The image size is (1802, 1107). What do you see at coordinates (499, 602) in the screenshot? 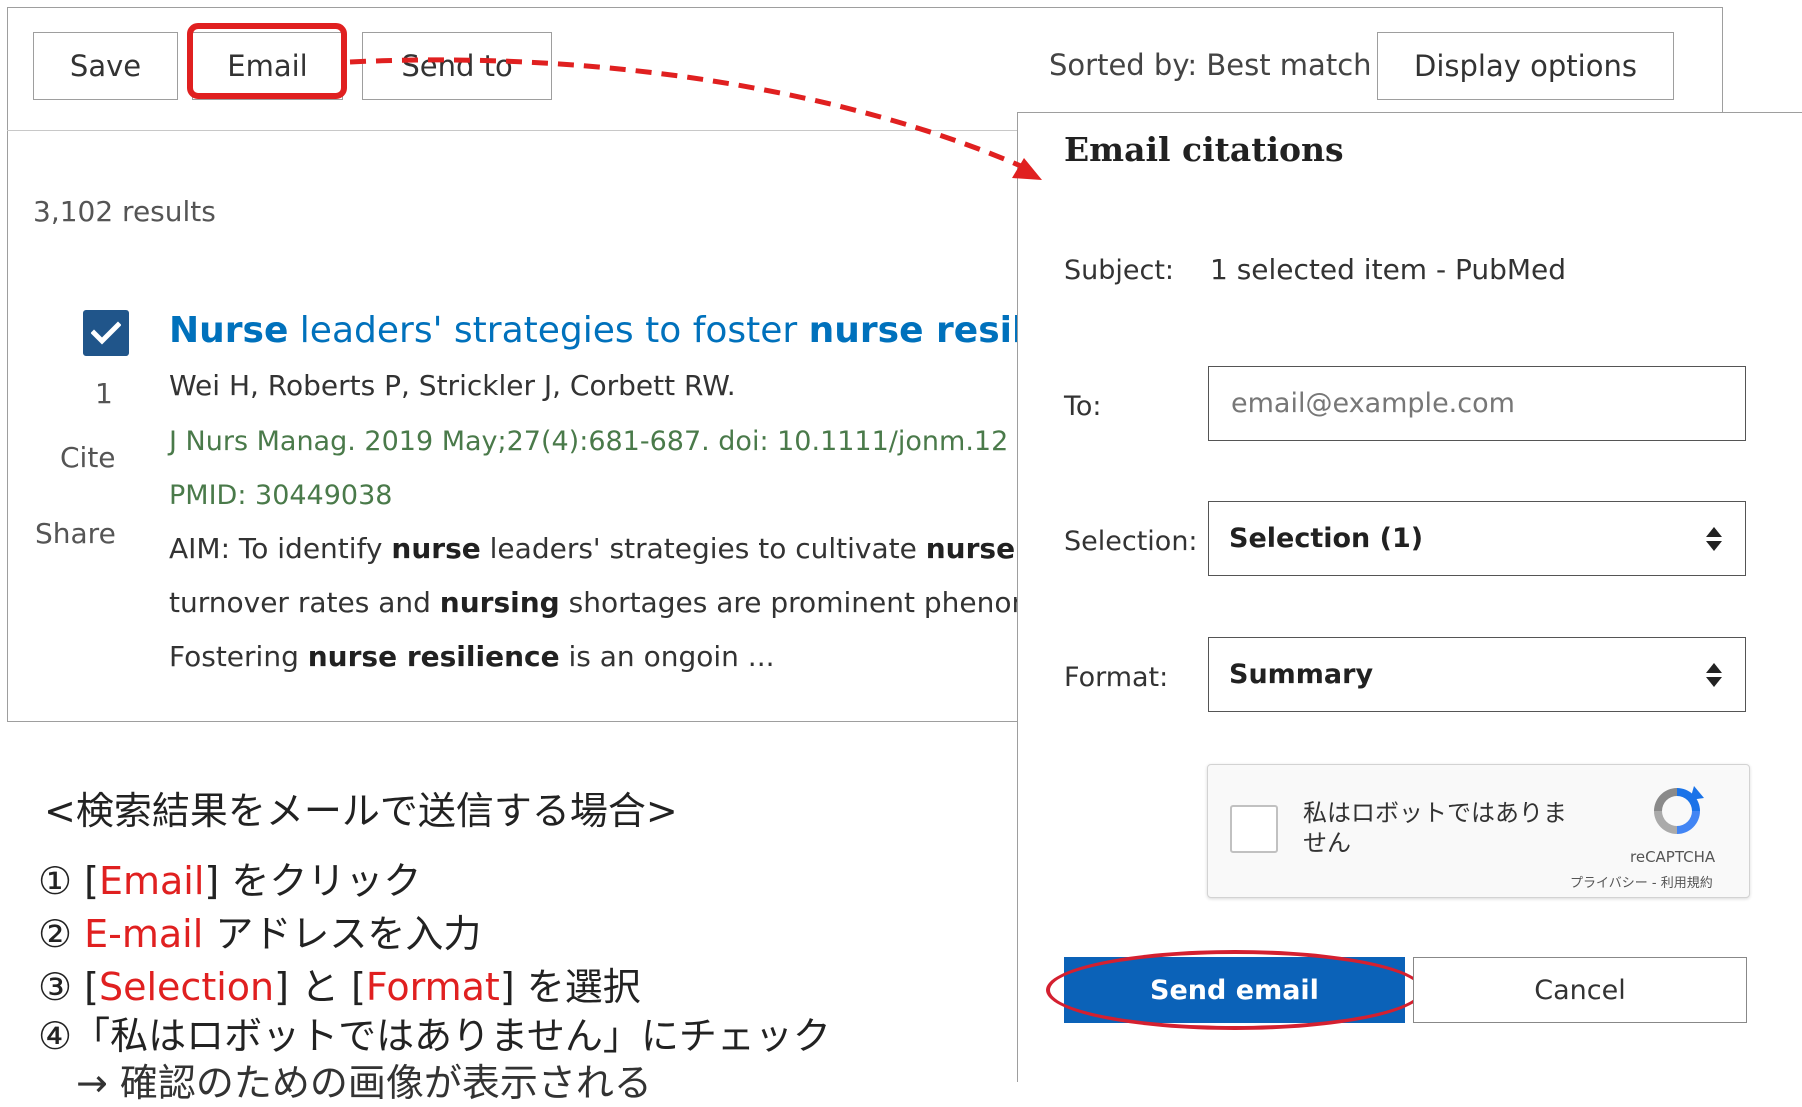
I see `snippet-segment: nursing` at bounding box center [499, 602].